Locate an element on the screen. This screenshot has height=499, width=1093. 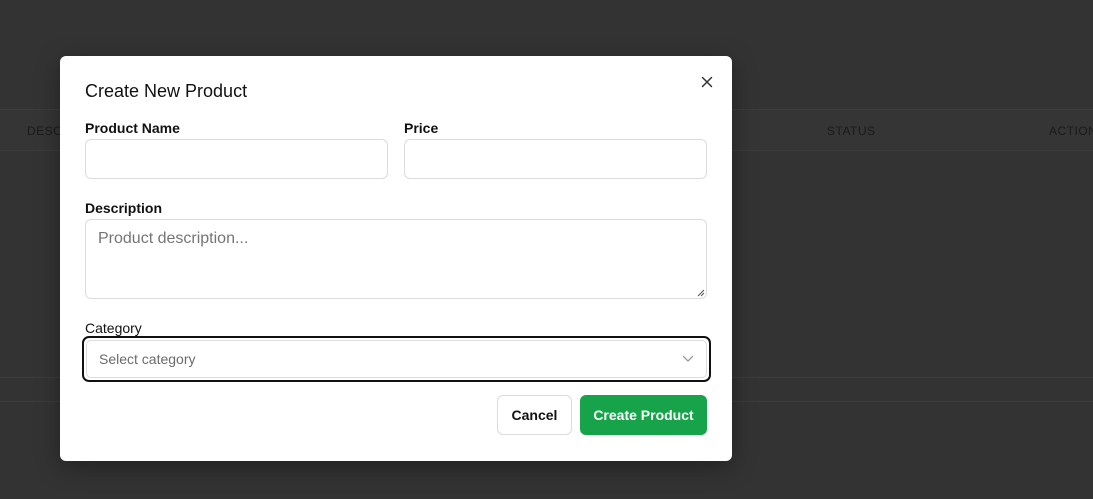
column-header-status: STATUS is located at coordinates (851, 131).